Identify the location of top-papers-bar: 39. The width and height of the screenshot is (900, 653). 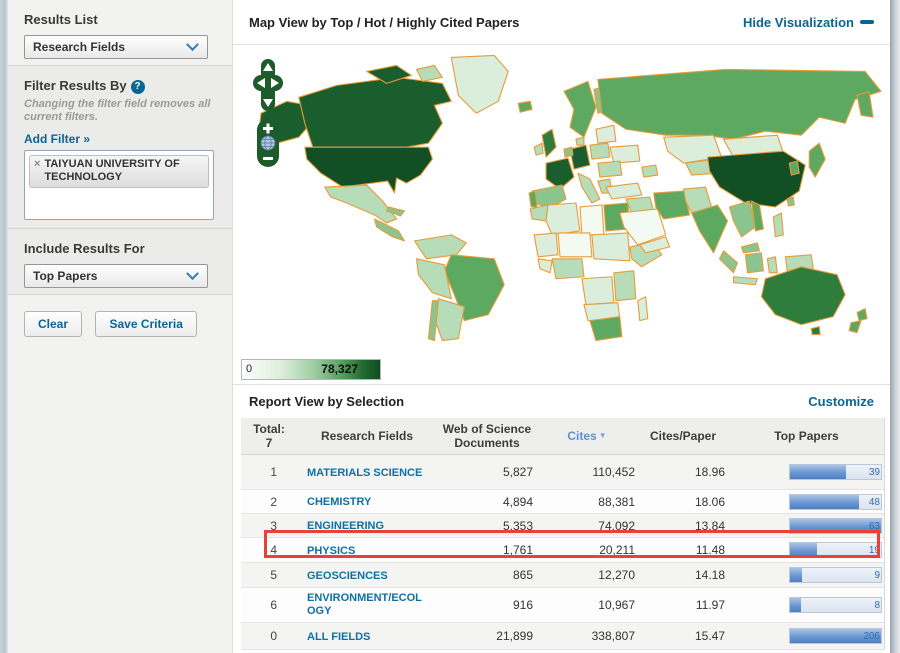
(835, 472).